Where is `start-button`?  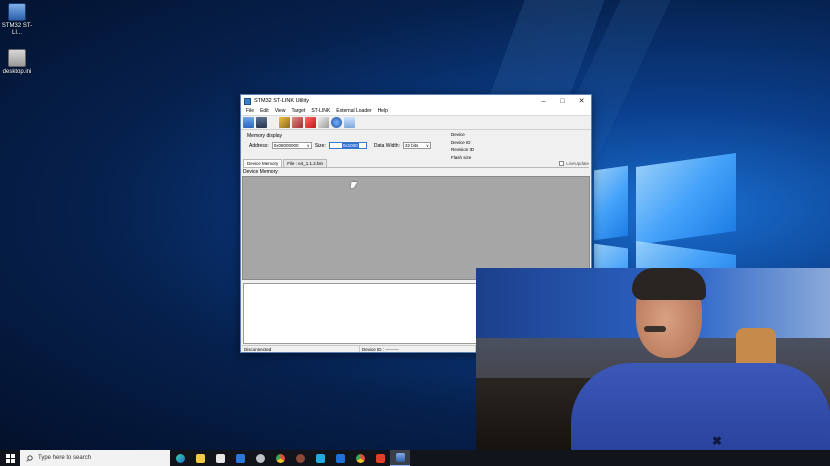 start-button is located at coordinates (10, 458).